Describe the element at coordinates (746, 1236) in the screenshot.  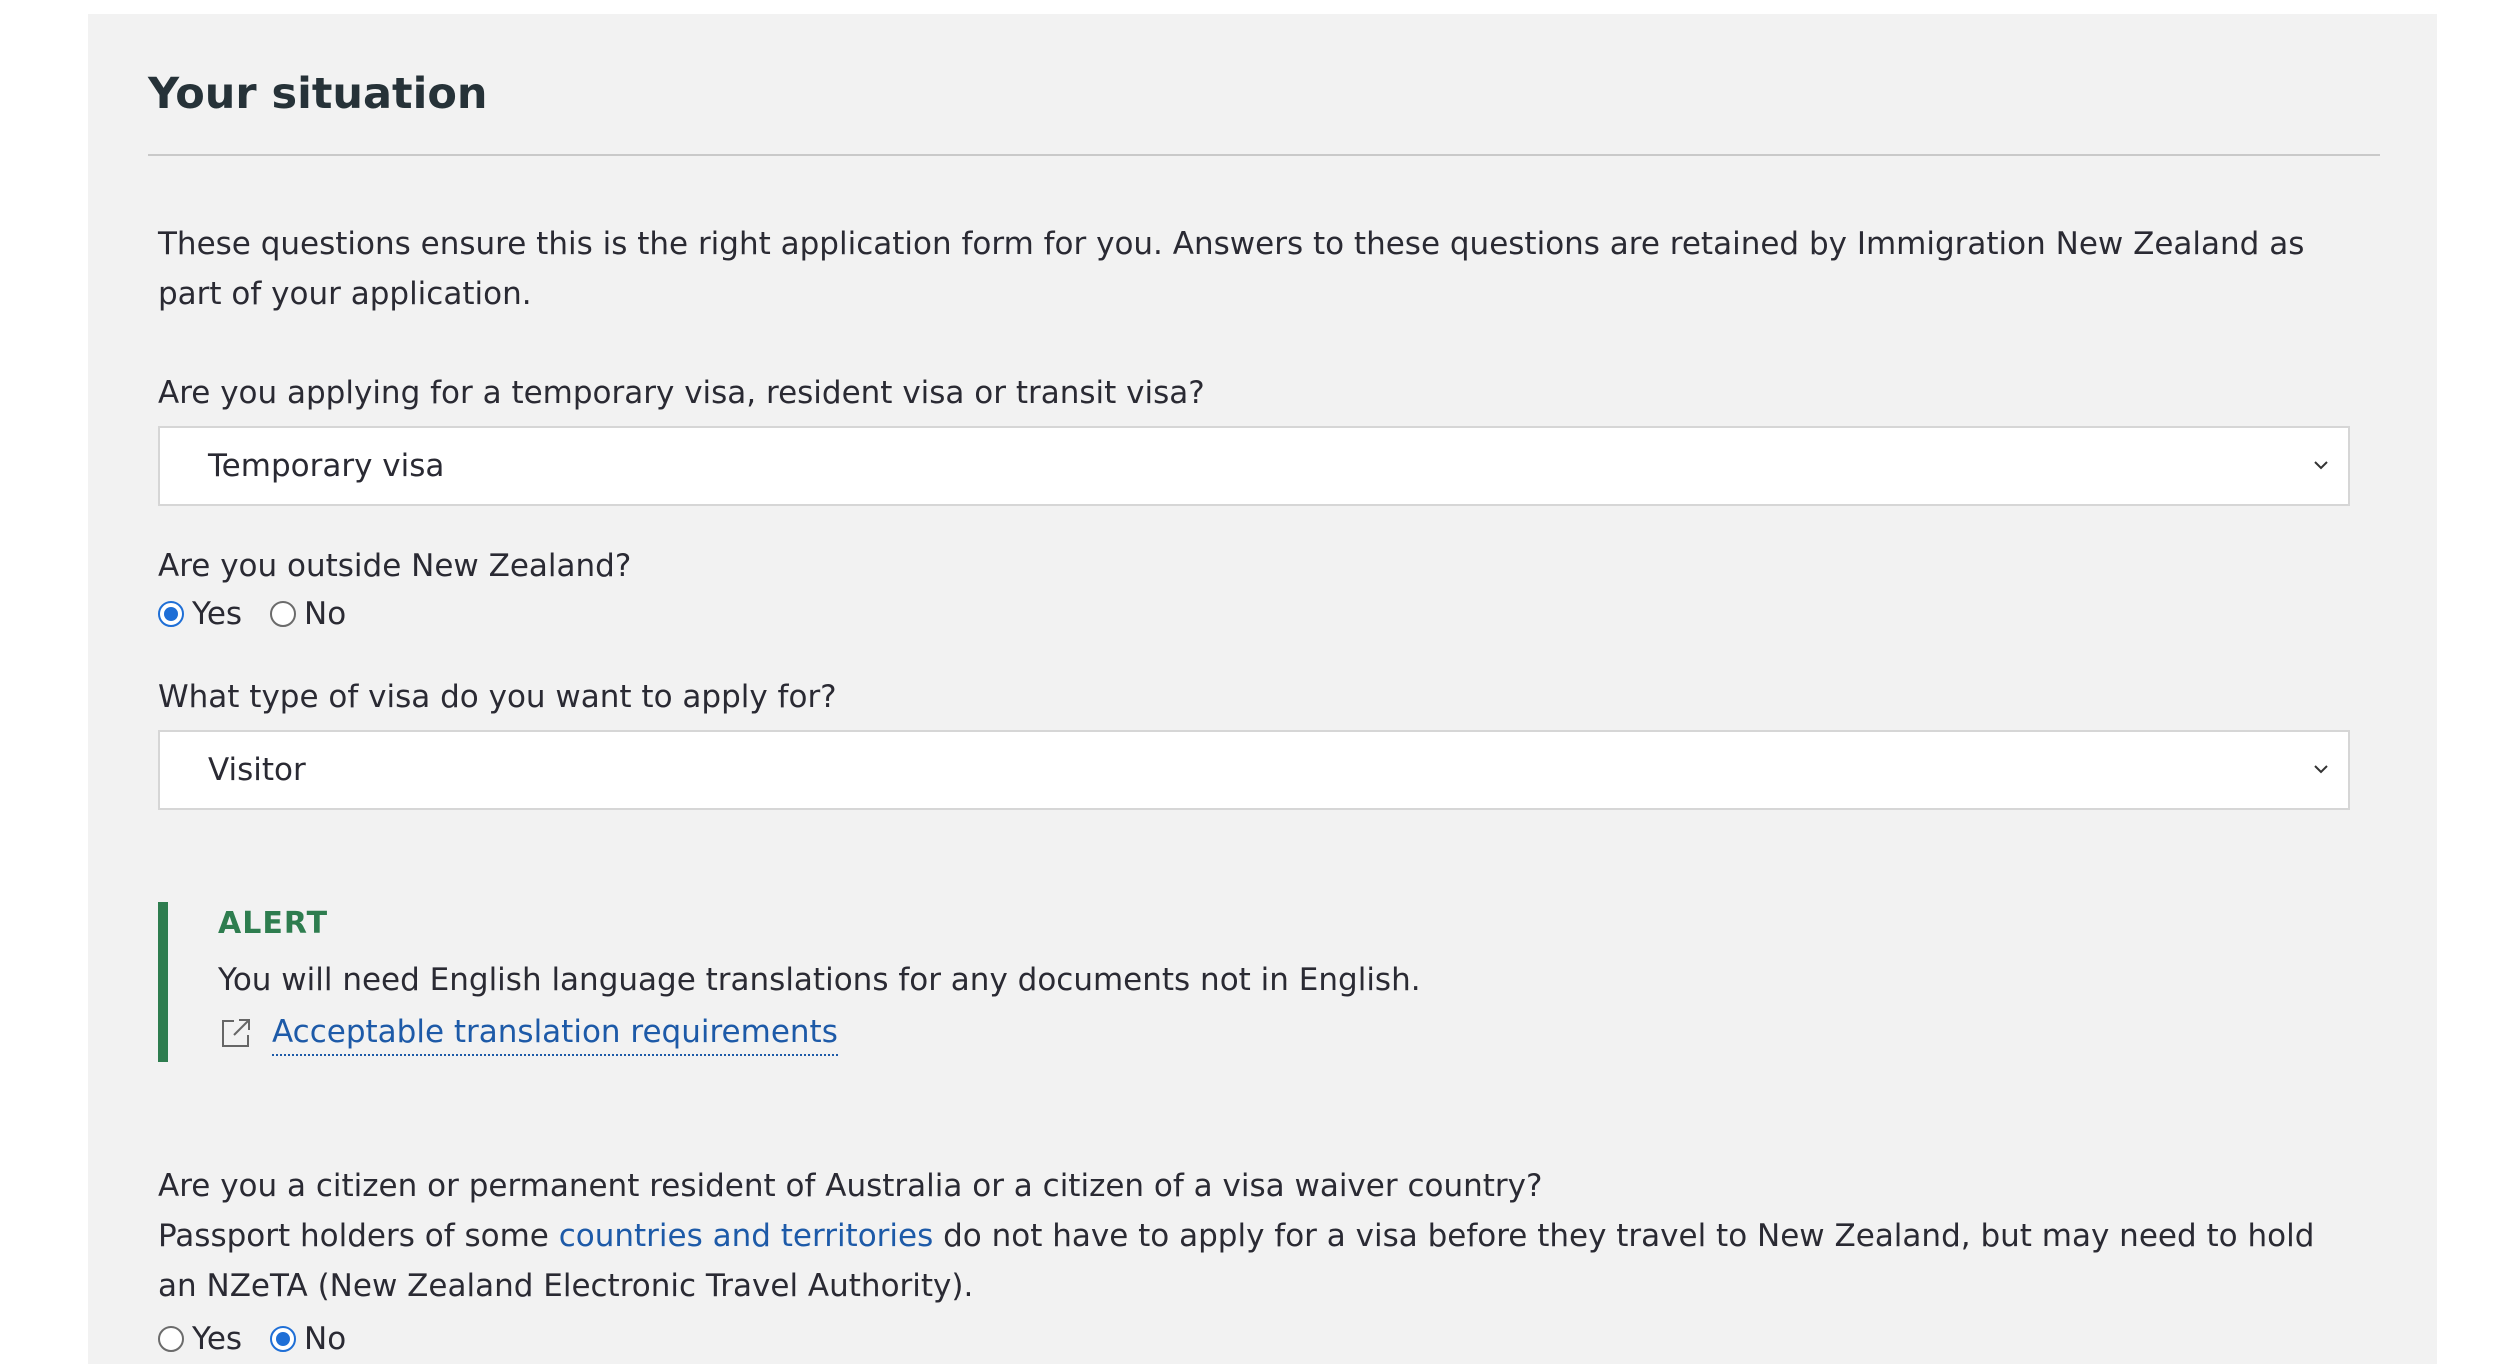
I see `countries-and-territories-link: countries and territories` at that location.